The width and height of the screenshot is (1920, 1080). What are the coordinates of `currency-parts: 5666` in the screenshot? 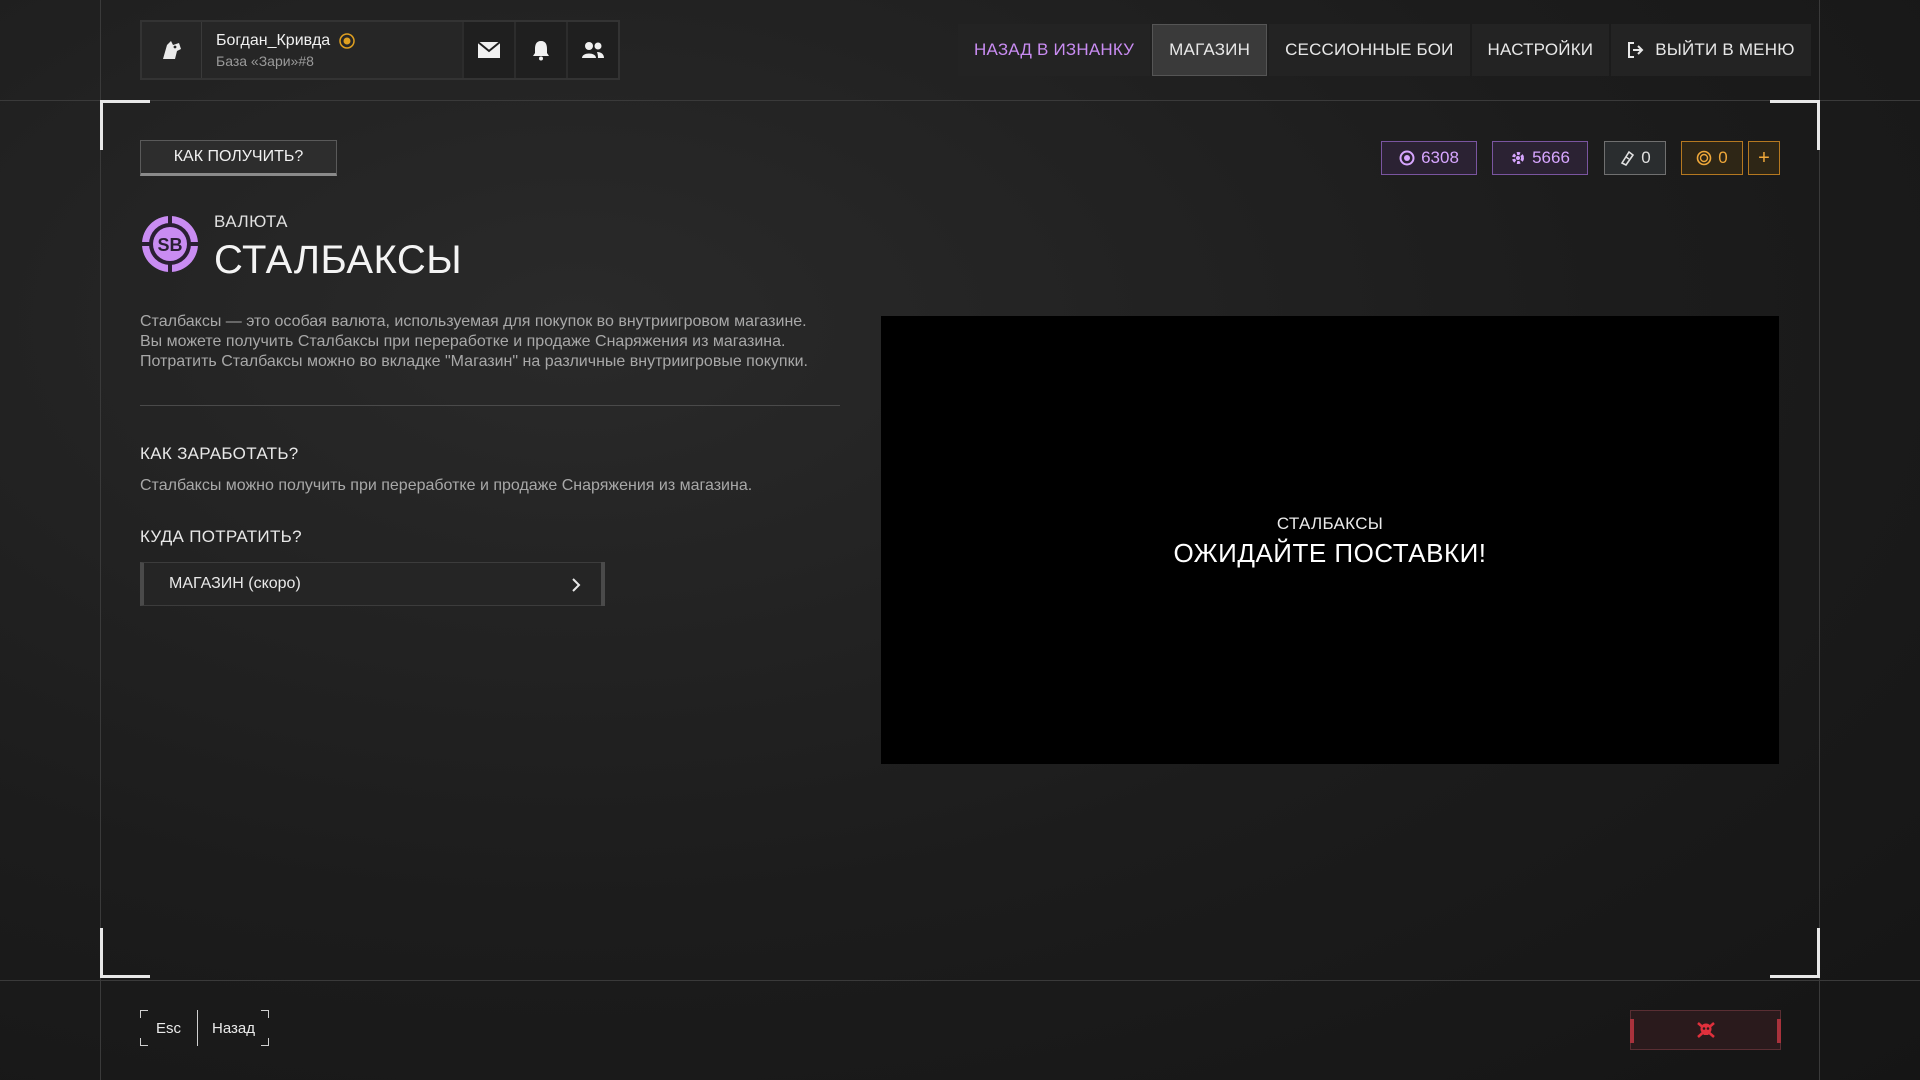 It's located at (1540, 158).